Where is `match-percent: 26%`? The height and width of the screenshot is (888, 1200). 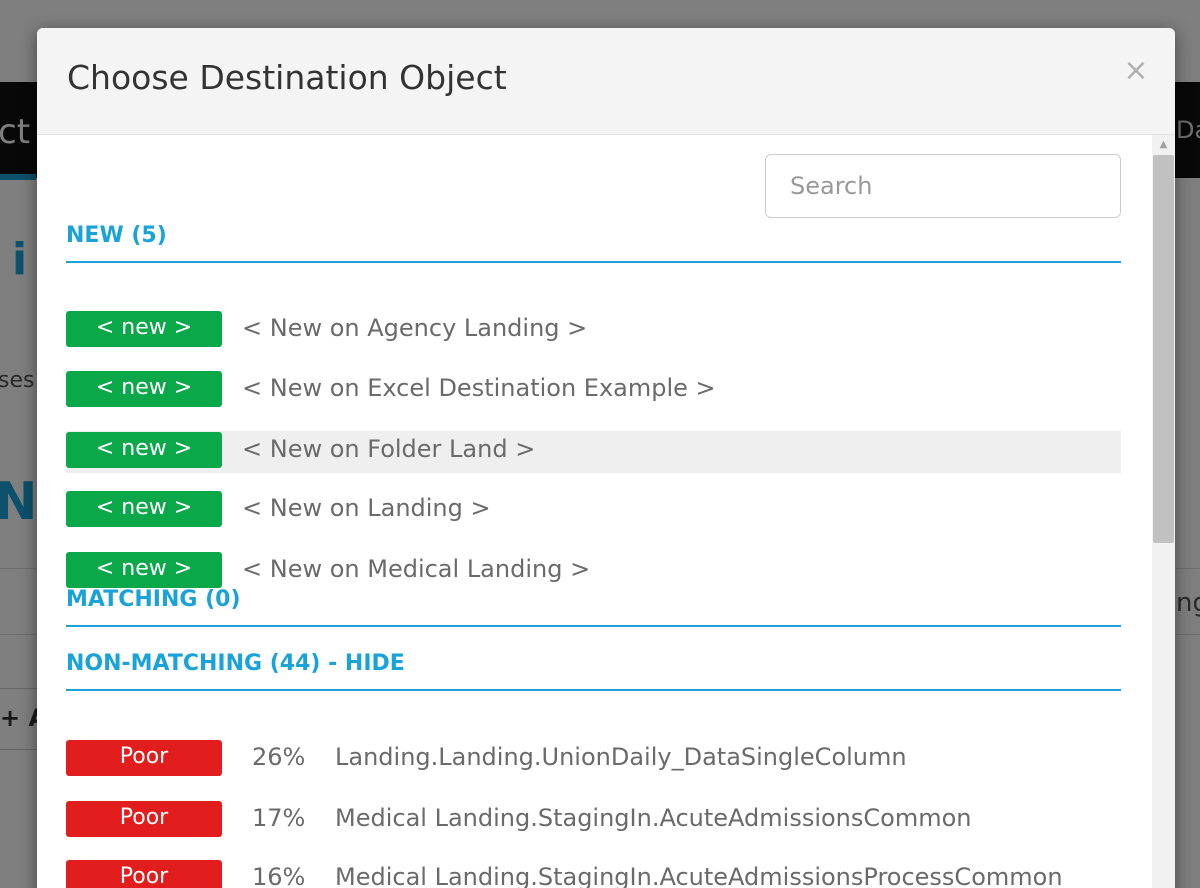
match-percent: 26% is located at coordinates (279, 757).